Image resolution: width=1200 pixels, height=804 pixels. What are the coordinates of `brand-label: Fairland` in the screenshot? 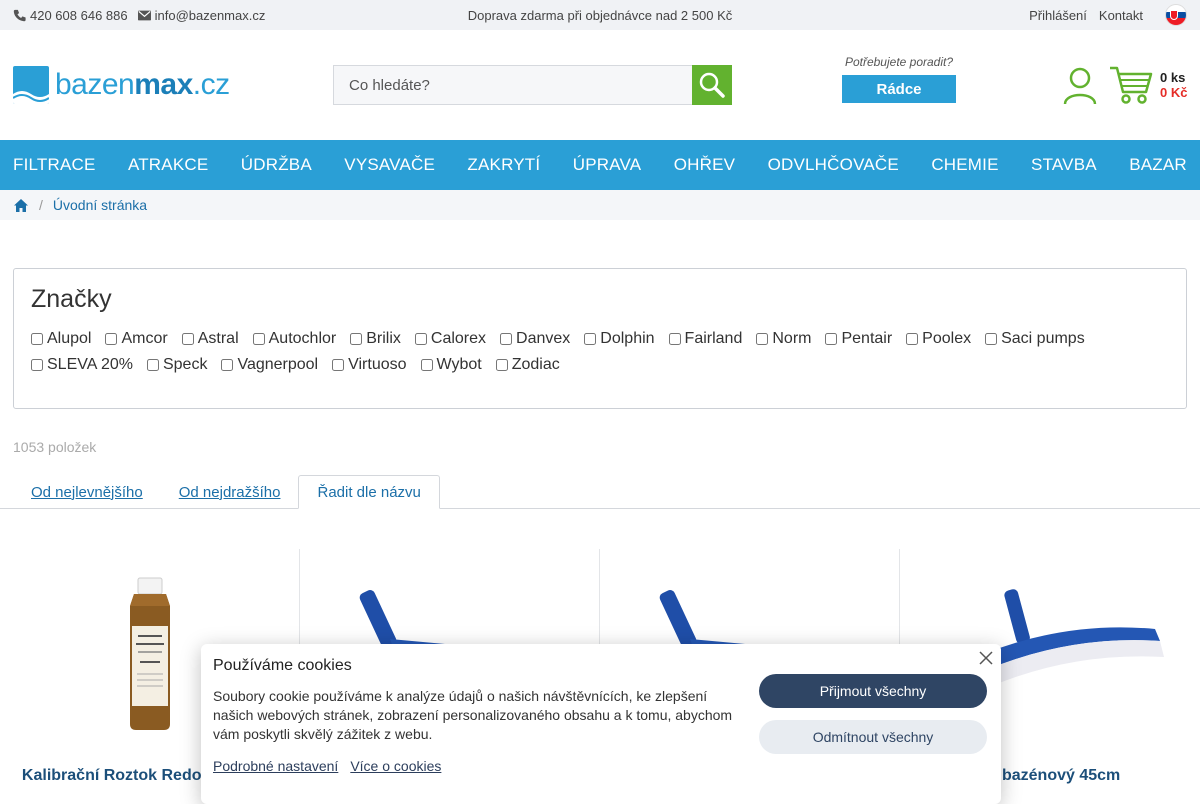 It's located at (713, 338).